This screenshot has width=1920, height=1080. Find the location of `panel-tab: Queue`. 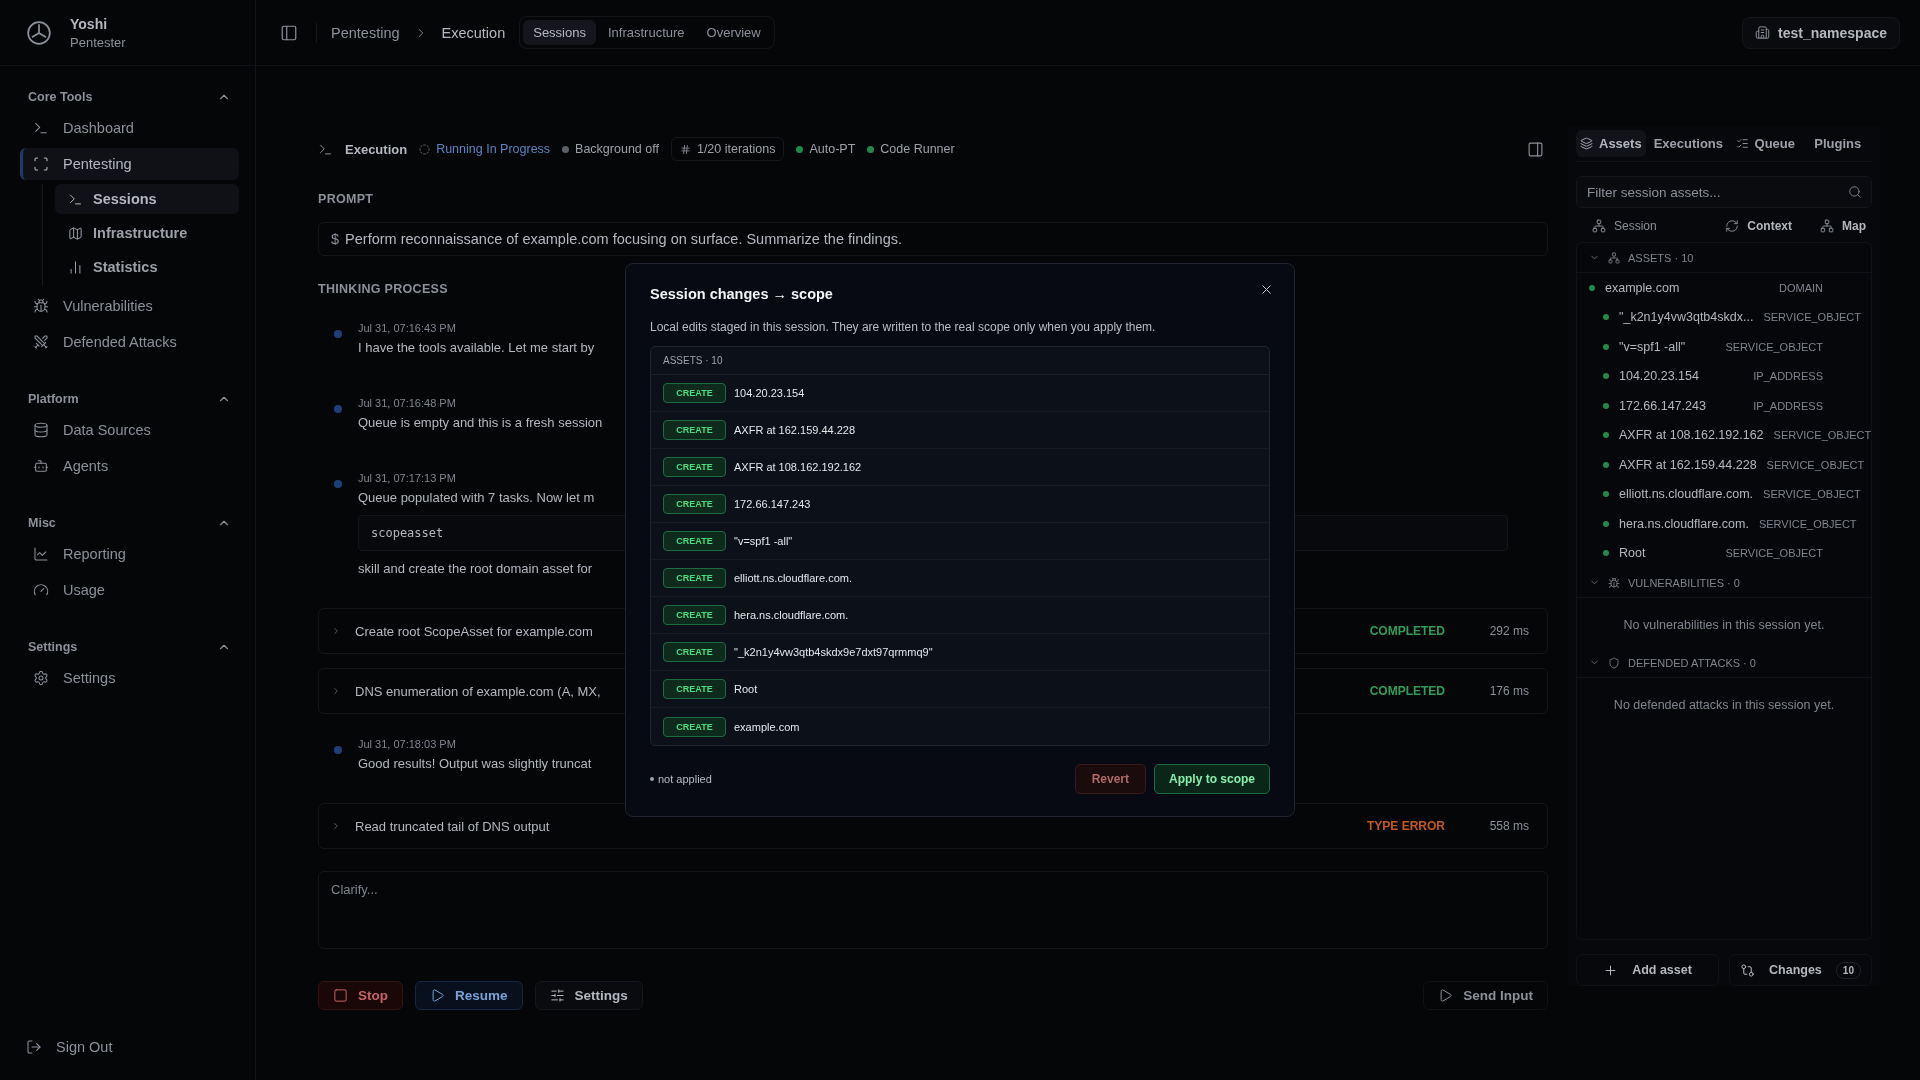

panel-tab: Queue is located at coordinates (1765, 143).